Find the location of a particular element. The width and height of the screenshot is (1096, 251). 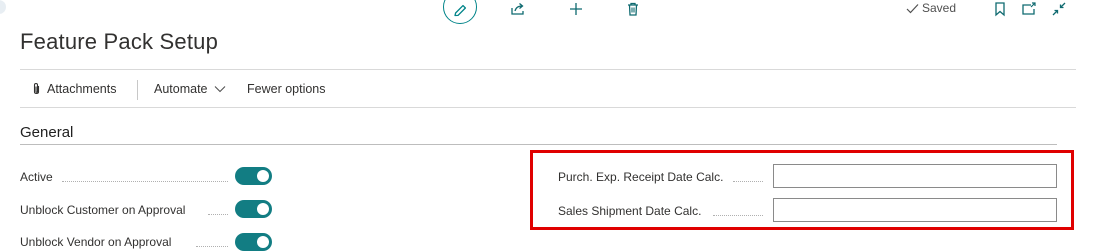

open-new-window-button is located at coordinates (1029, 9).